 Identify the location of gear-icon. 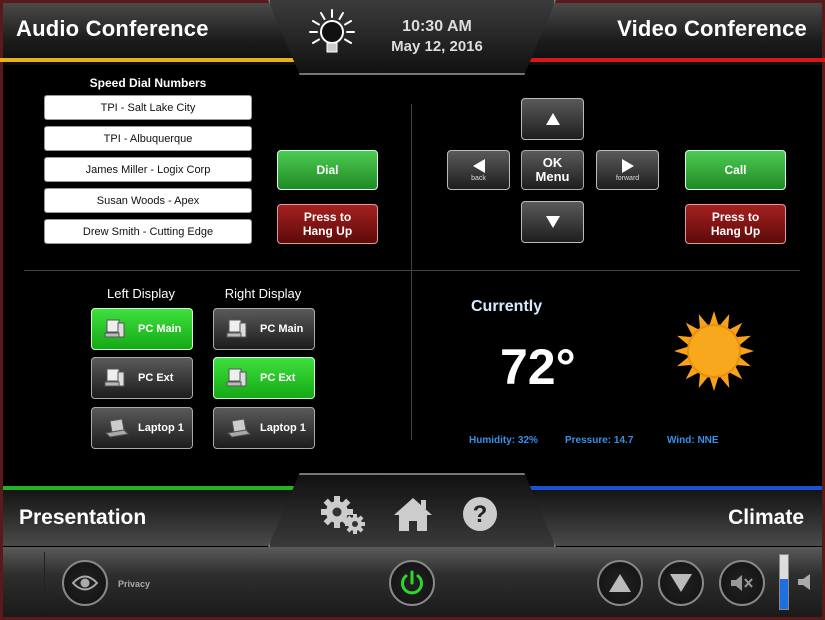
(343, 514).